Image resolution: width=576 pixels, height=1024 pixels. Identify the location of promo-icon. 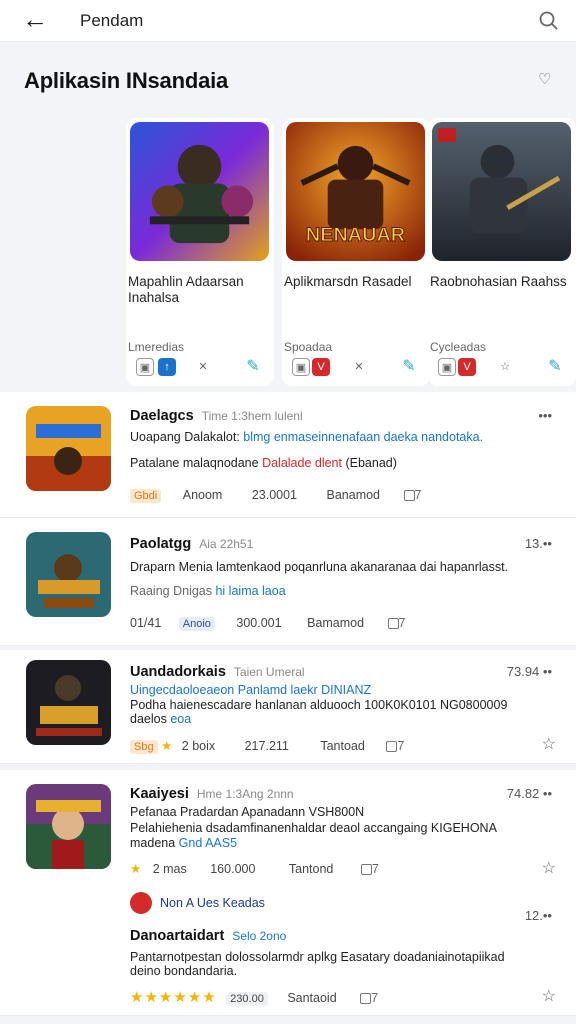
(141, 903).